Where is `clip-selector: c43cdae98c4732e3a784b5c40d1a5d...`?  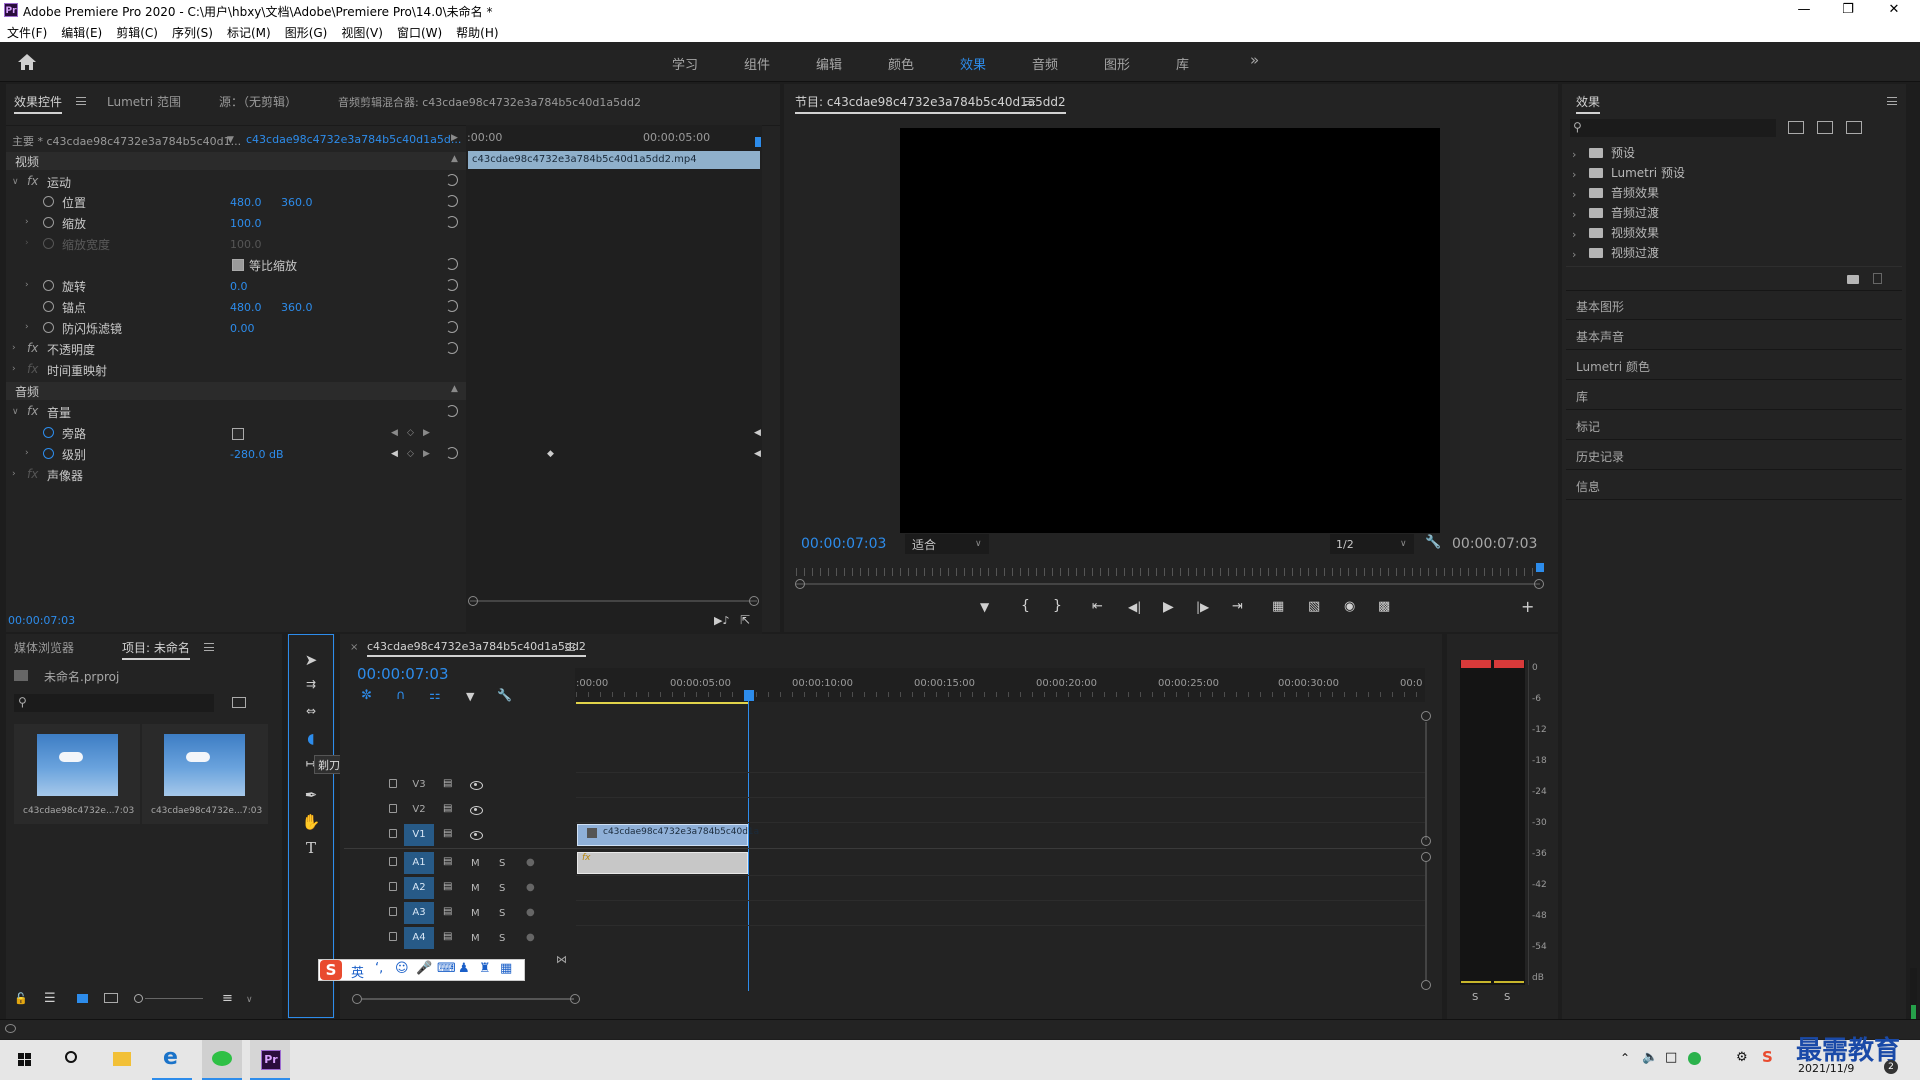 clip-selector: c43cdae98c4732e3a784b5c40d1a5d... is located at coordinates (353, 139).